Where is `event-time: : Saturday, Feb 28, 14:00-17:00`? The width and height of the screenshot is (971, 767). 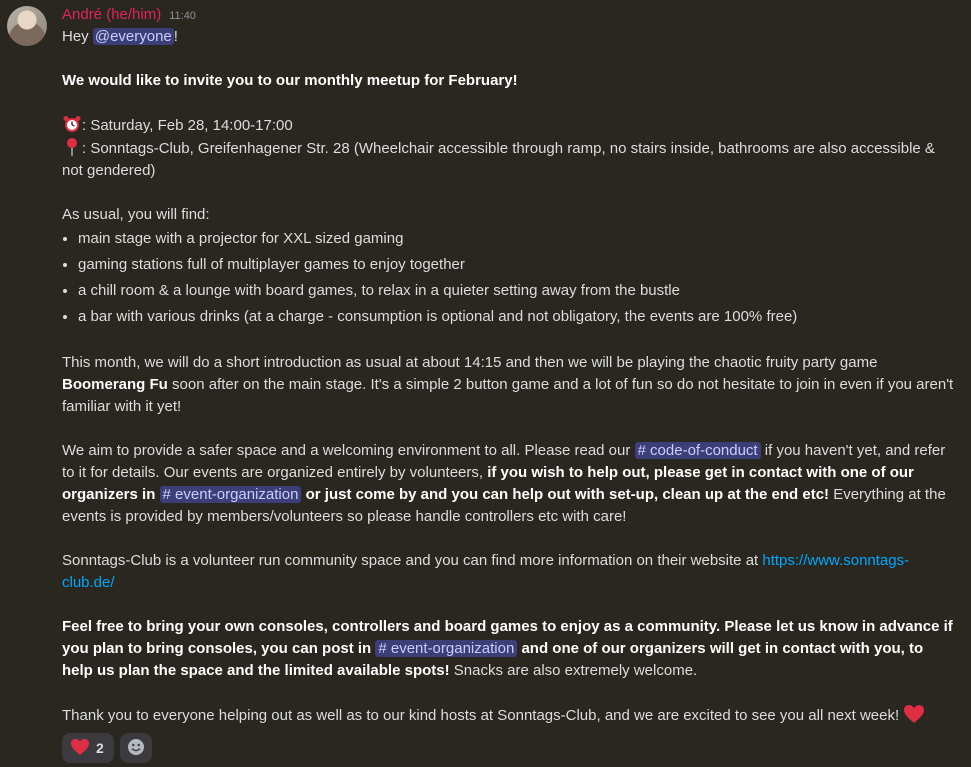
event-time: : Saturday, Feb 28, 14:00-17:00 is located at coordinates (509, 125).